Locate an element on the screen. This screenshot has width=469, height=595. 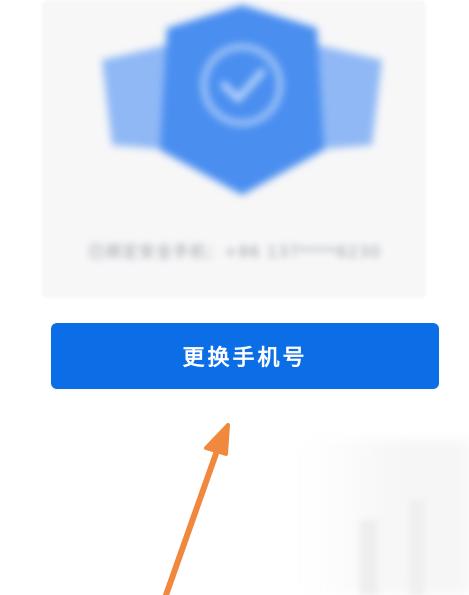
background-shade is located at coordinates (384, 517).